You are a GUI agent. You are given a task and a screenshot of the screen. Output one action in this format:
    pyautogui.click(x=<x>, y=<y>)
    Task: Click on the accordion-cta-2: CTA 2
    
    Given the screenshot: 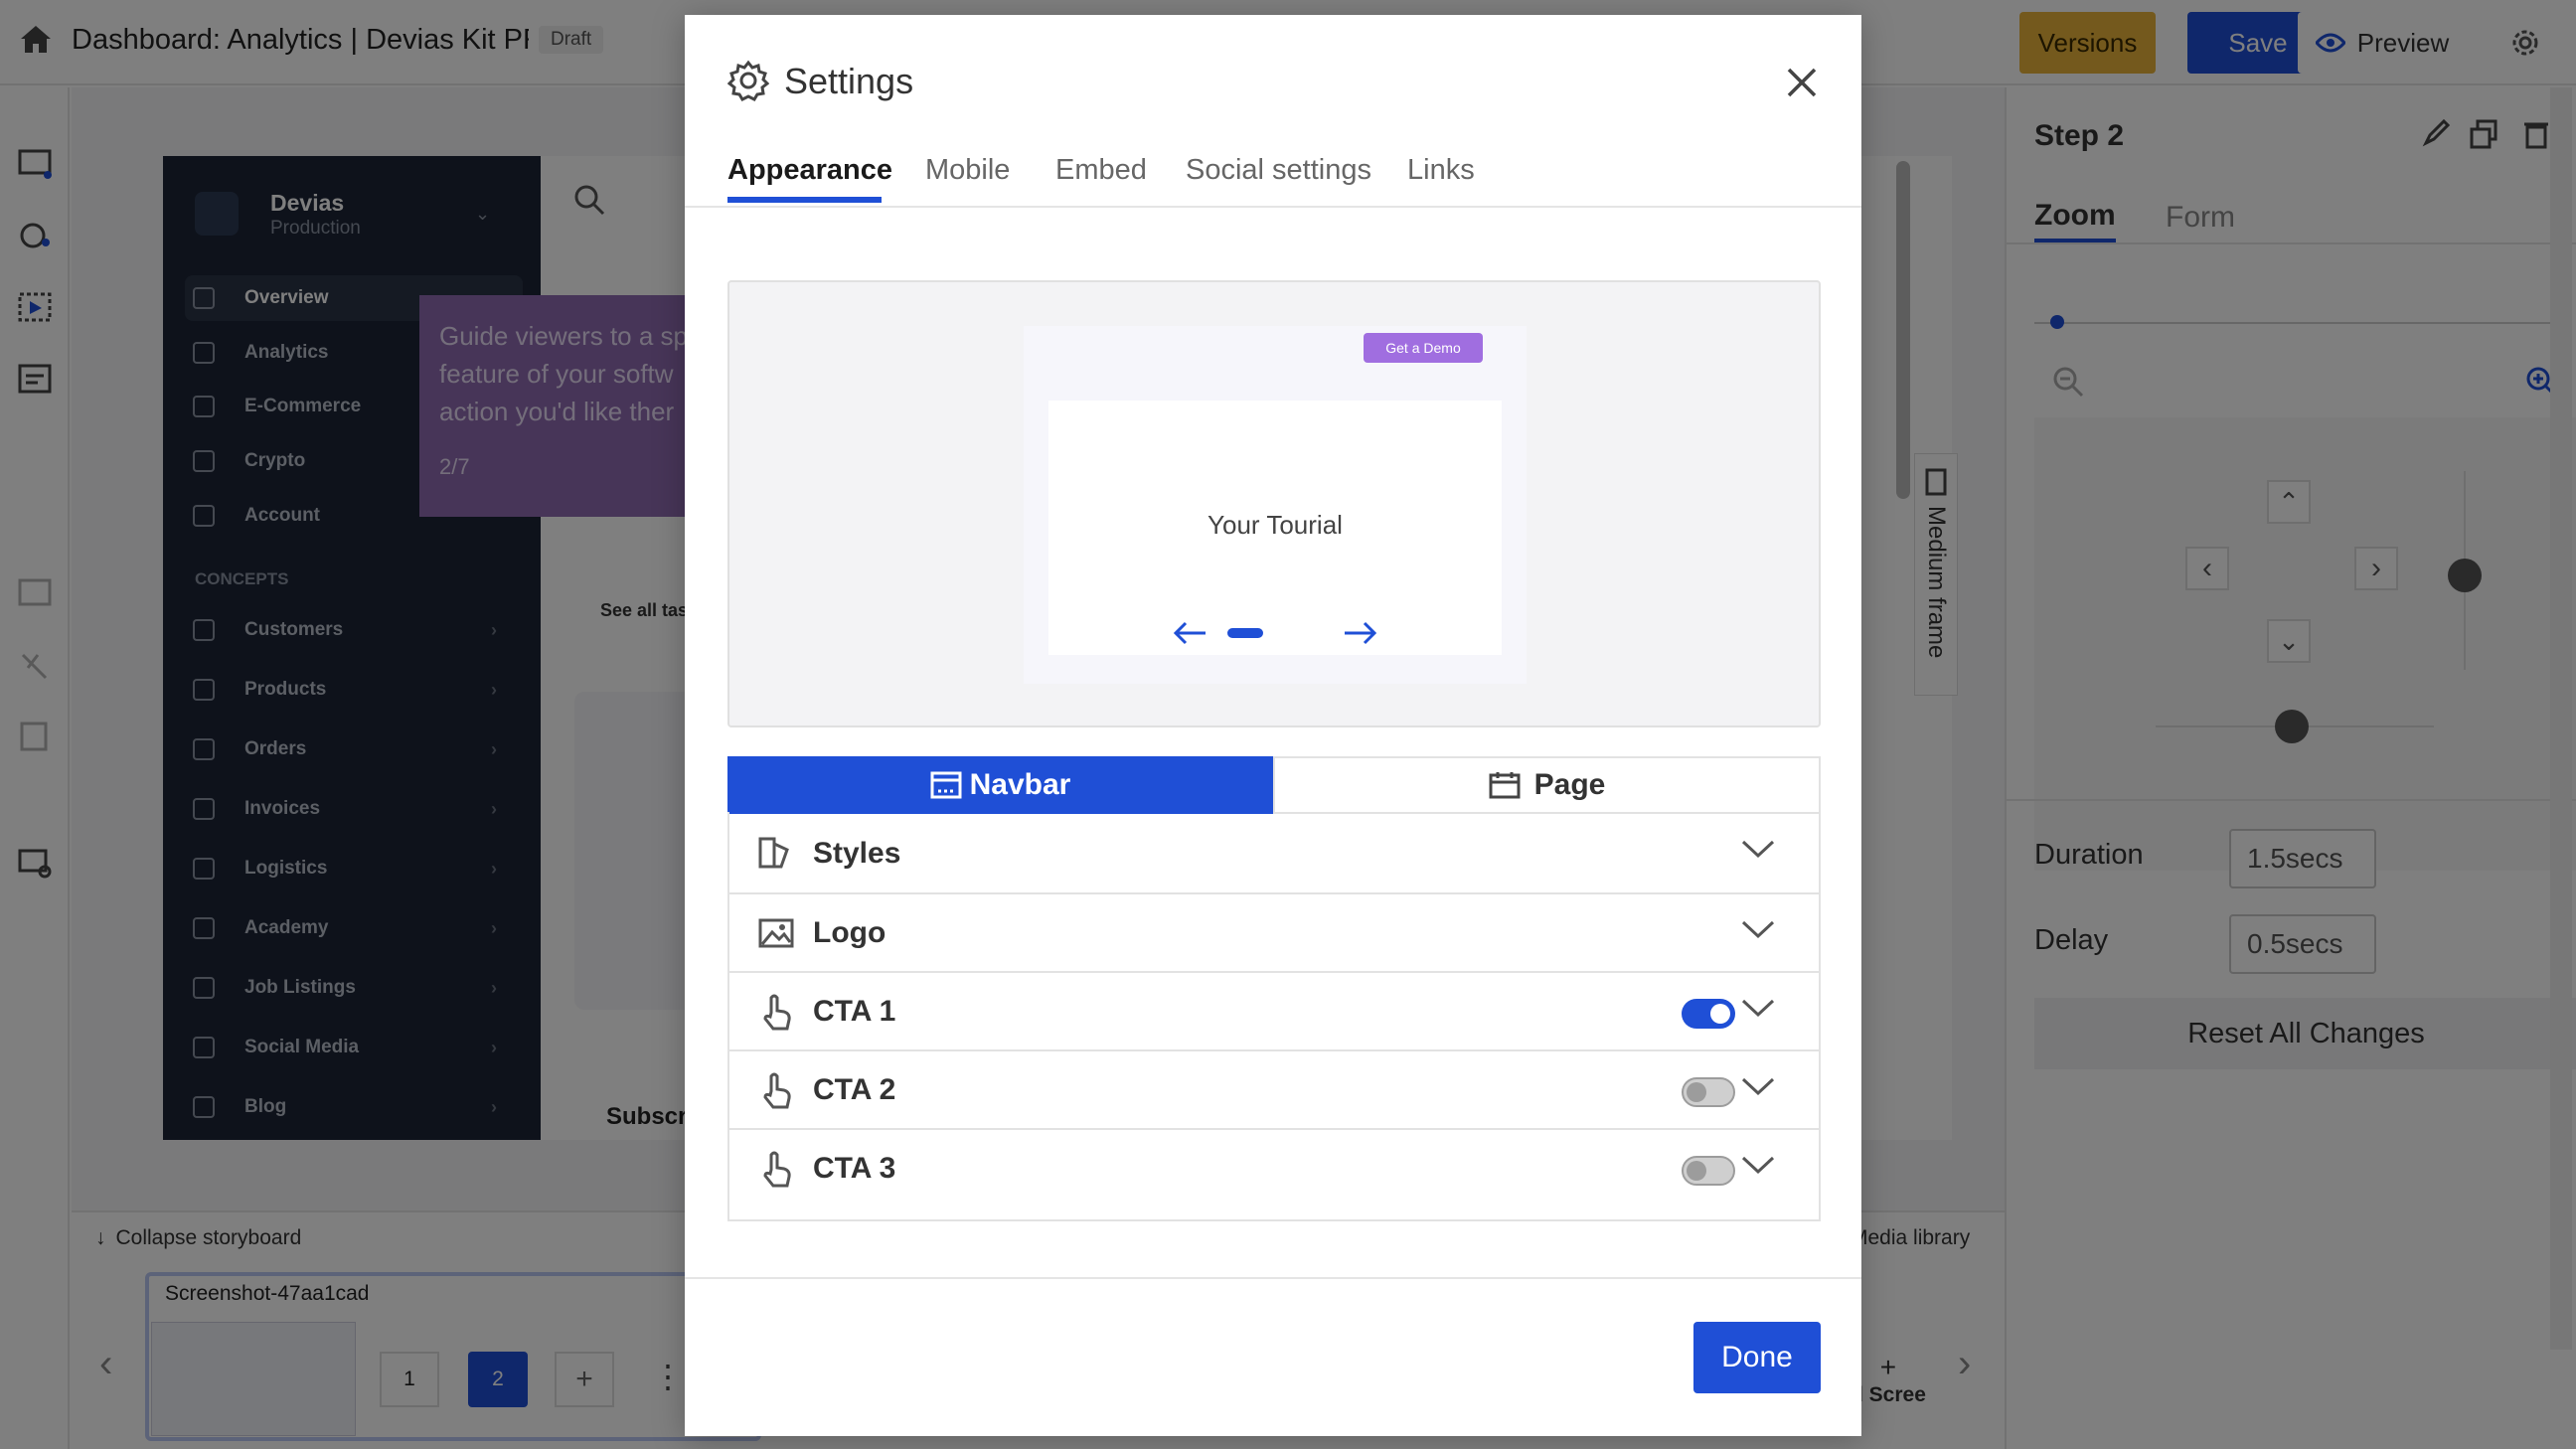 What is the action you would take?
    pyautogui.click(x=1274, y=1088)
    